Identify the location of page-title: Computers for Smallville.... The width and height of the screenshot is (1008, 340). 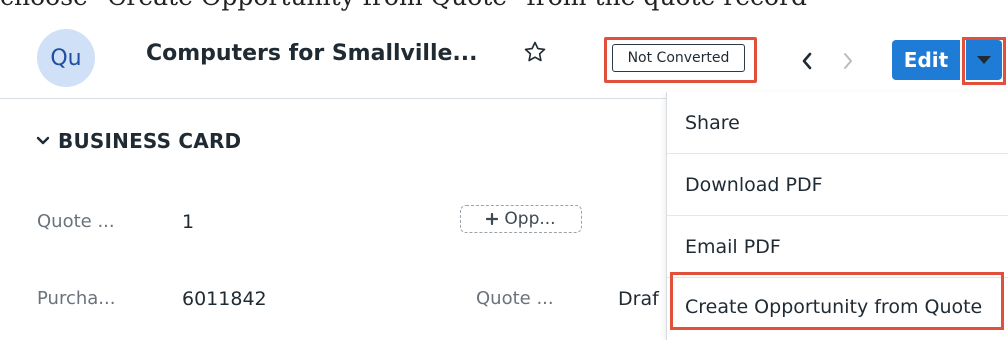
(312, 53).